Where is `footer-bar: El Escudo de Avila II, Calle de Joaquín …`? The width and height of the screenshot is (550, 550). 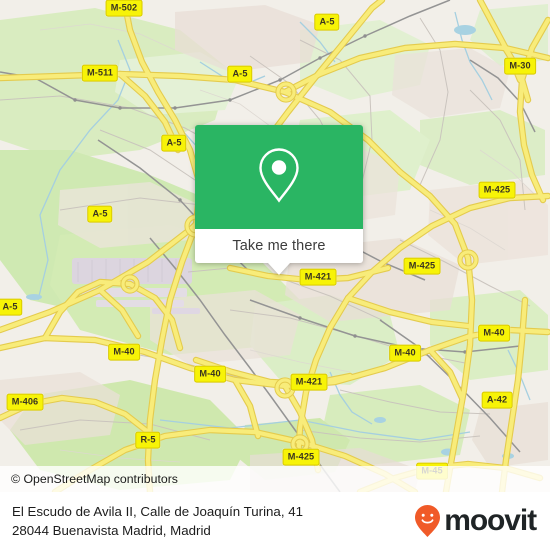
footer-bar: El Escudo de Avila II, Calle de Joaquín … is located at coordinates (275, 521).